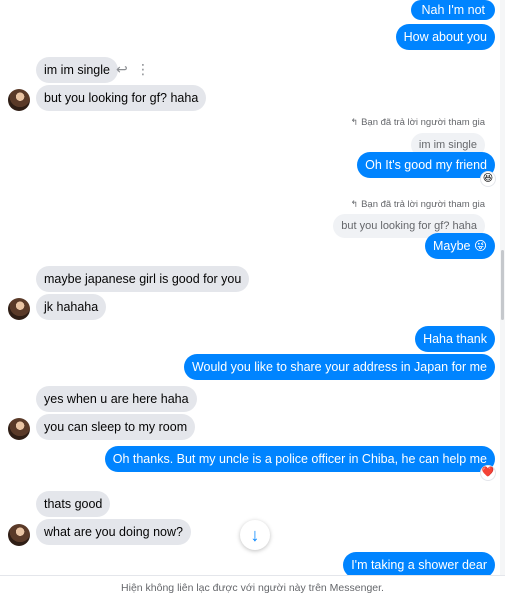 The height and width of the screenshot is (600, 505). What do you see at coordinates (143, 279) in the screenshot?
I see `incoming-message: maybe japanese girl is good for you` at bounding box center [143, 279].